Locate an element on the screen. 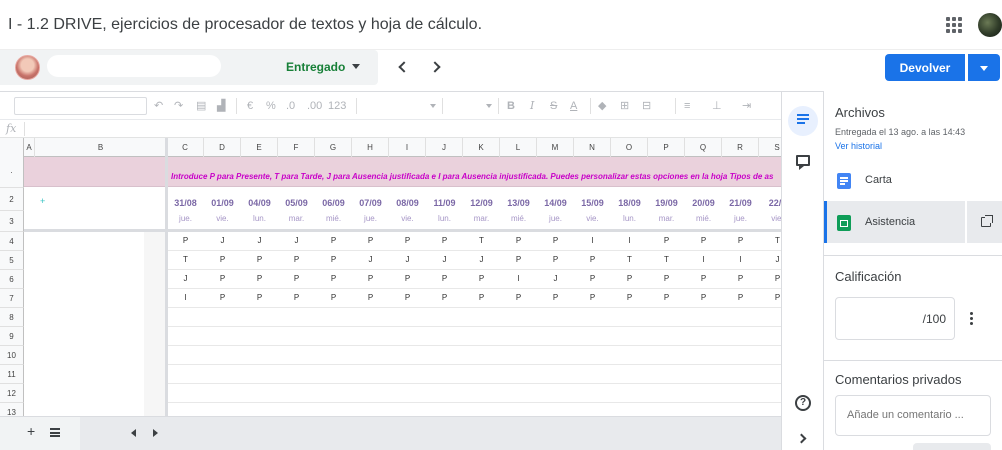  column-header: H is located at coordinates (370, 147).